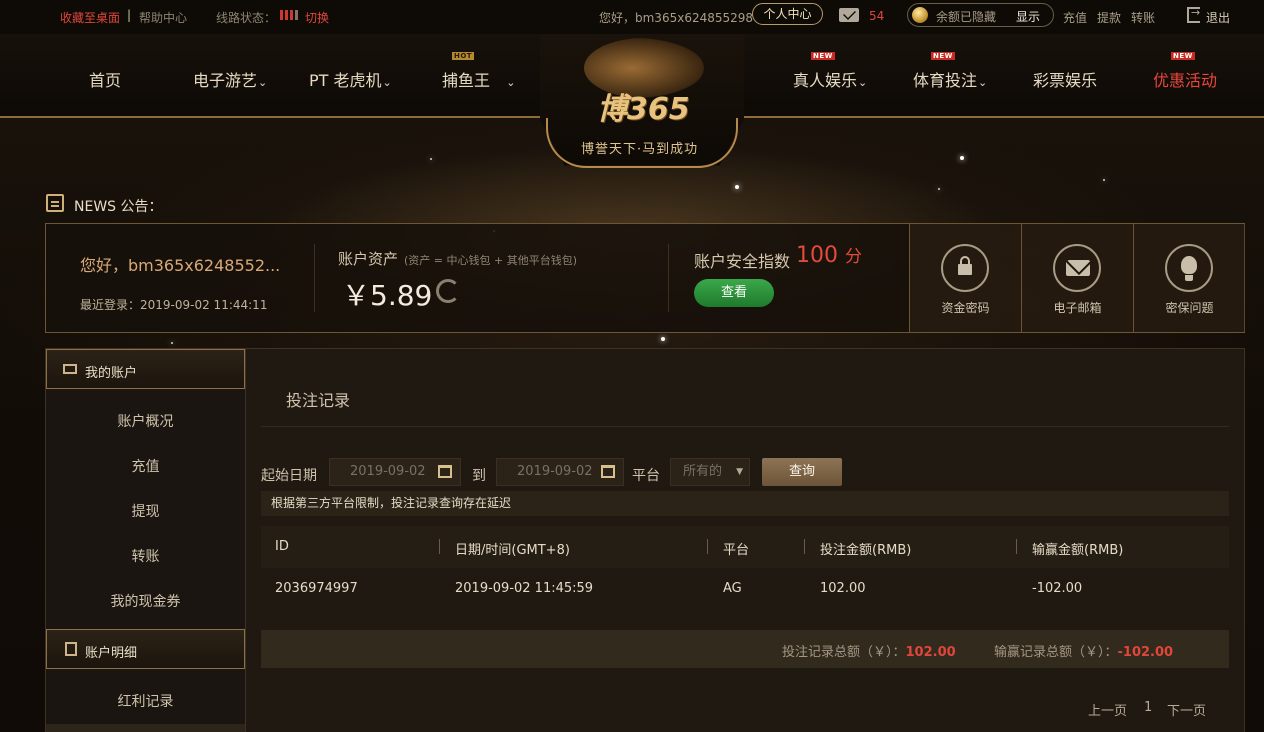 The height and width of the screenshot is (732, 1264). I want to click on nav-sports: NEW 体育投注⌄, so click(950, 71).